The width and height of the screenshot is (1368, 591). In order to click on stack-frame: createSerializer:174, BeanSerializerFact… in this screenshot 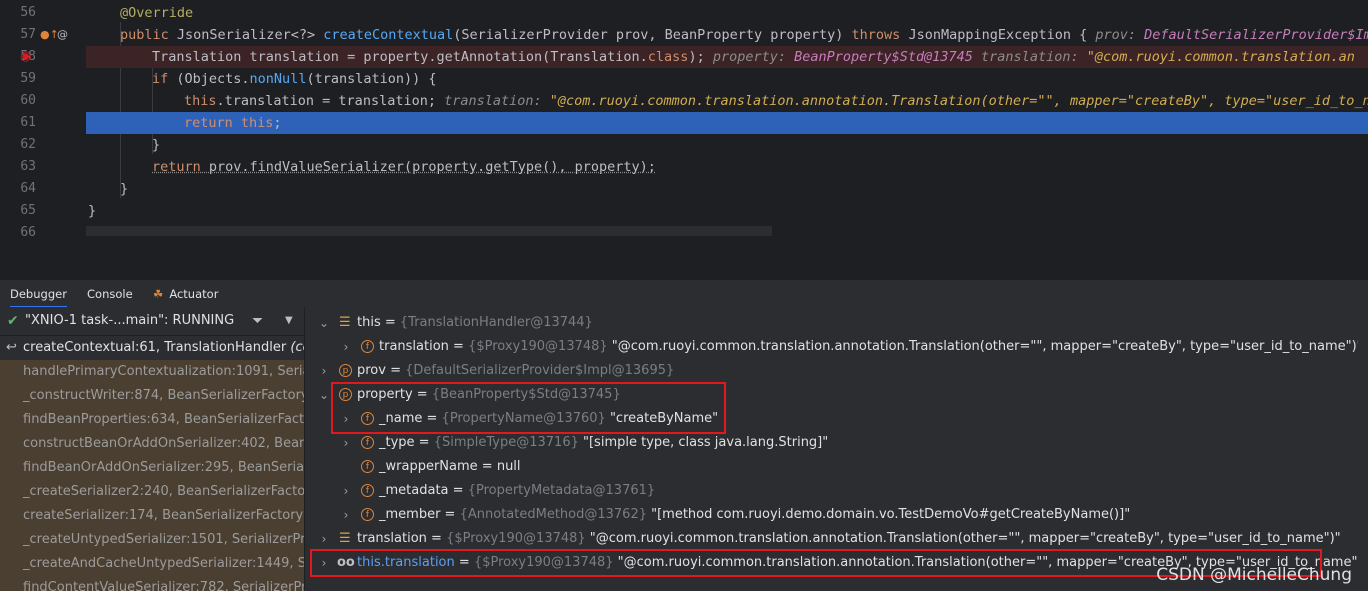, I will do `click(152, 516)`.